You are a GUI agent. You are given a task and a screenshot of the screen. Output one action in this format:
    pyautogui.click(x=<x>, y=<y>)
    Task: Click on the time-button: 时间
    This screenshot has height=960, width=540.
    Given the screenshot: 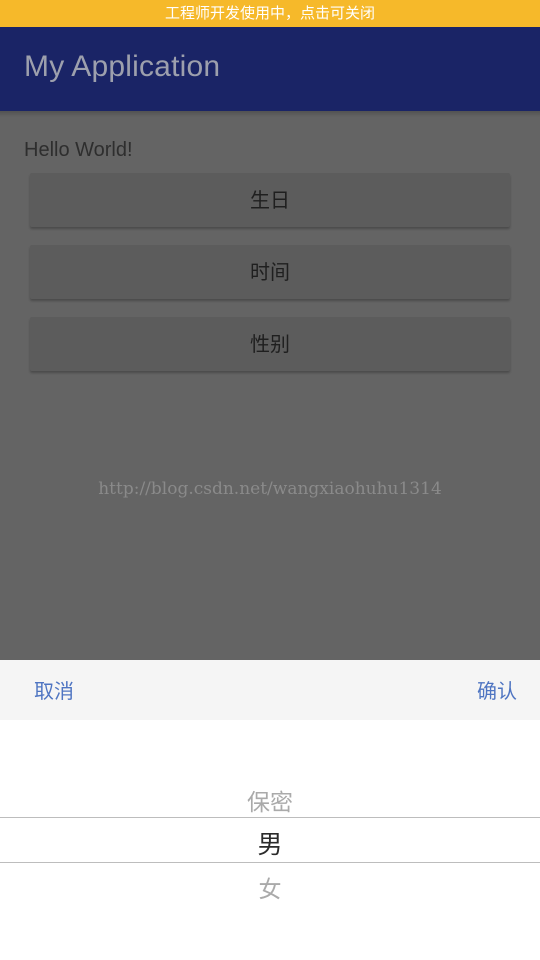 What is the action you would take?
    pyautogui.click(x=270, y=272)
    